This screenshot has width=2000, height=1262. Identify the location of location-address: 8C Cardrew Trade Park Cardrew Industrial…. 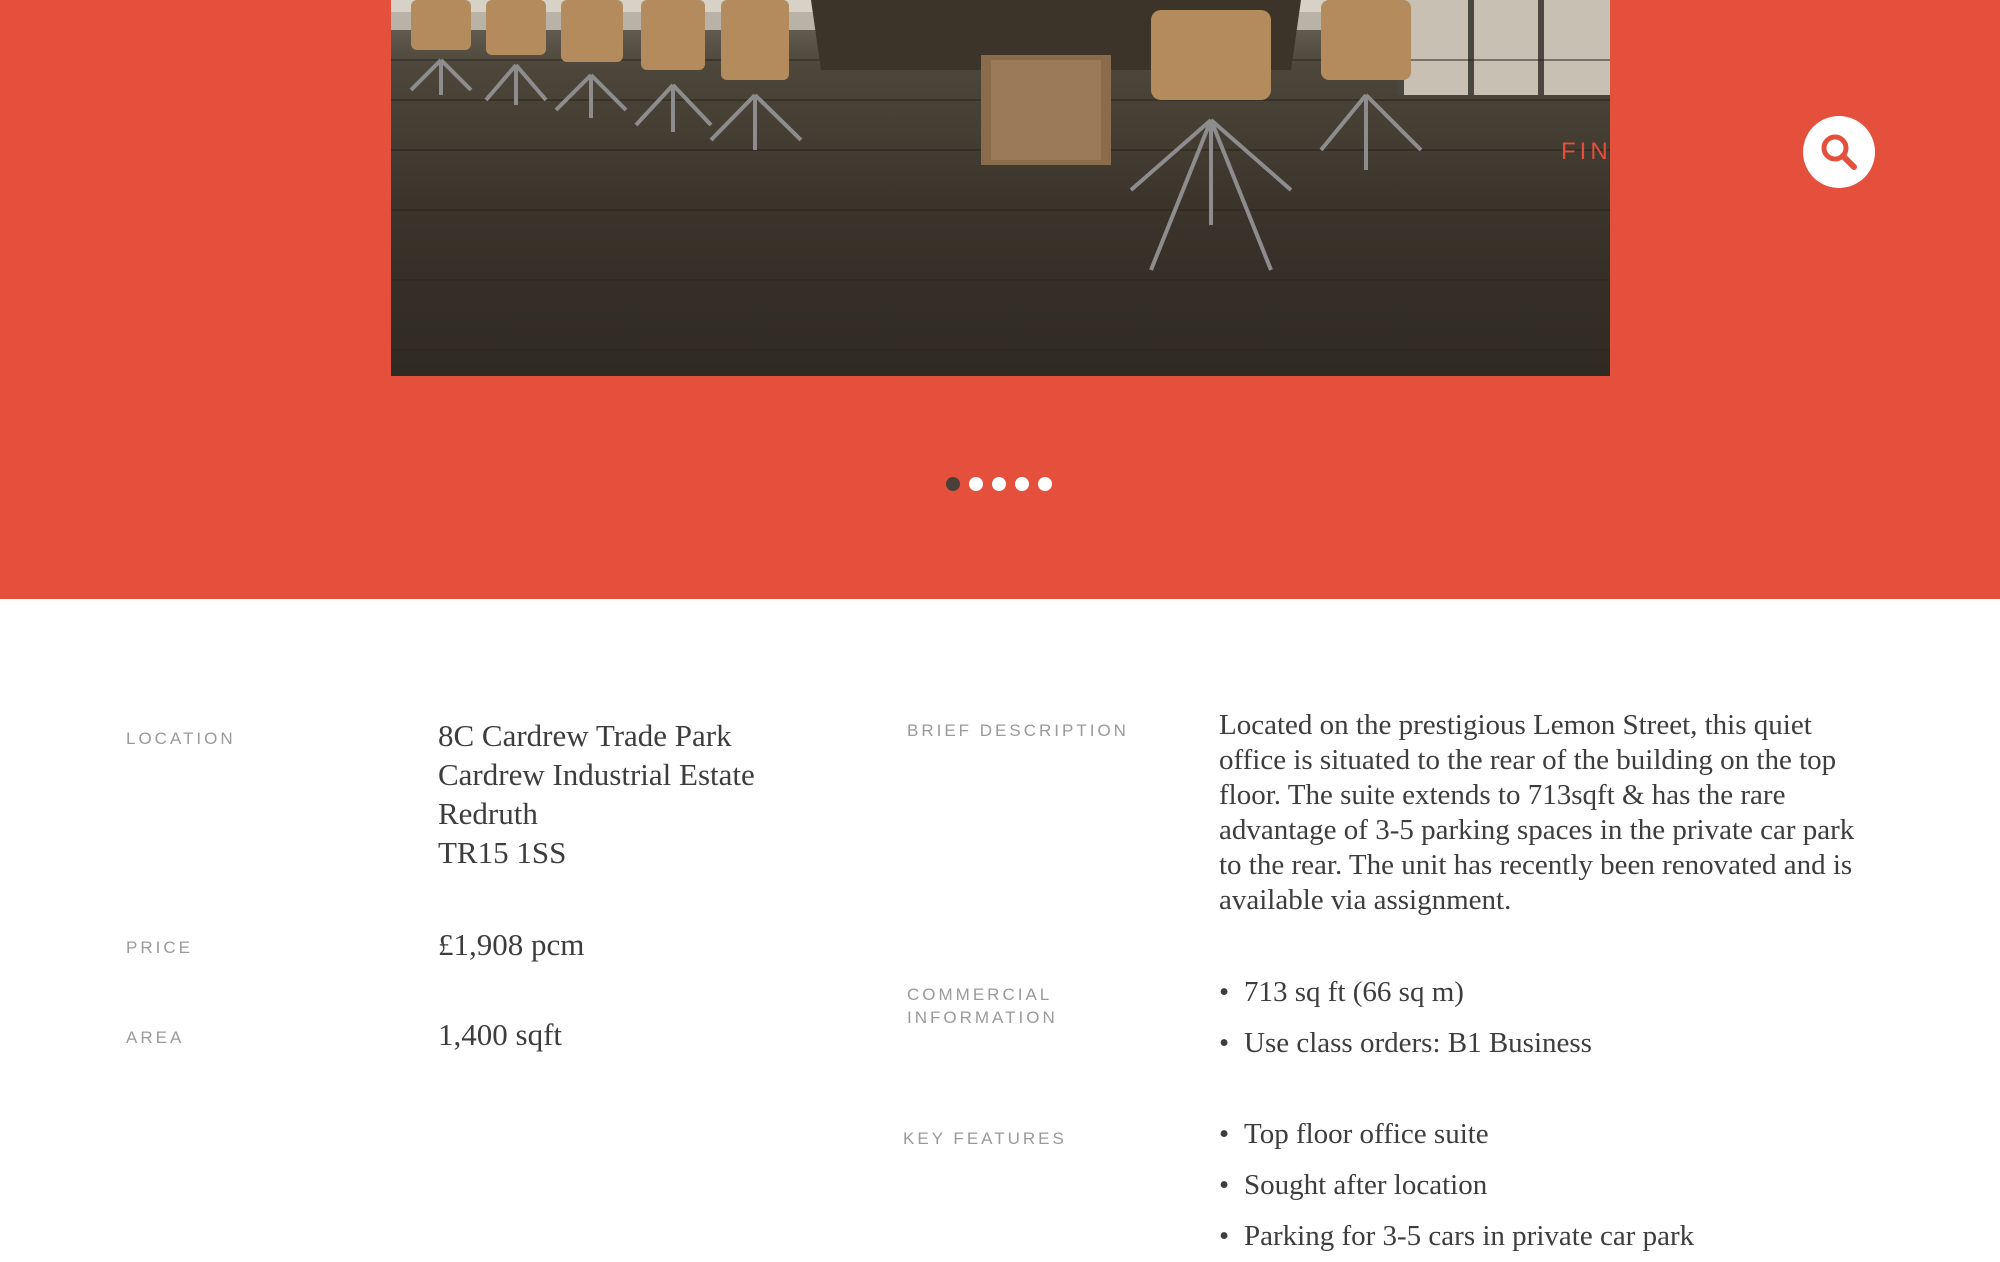
(596, 794).